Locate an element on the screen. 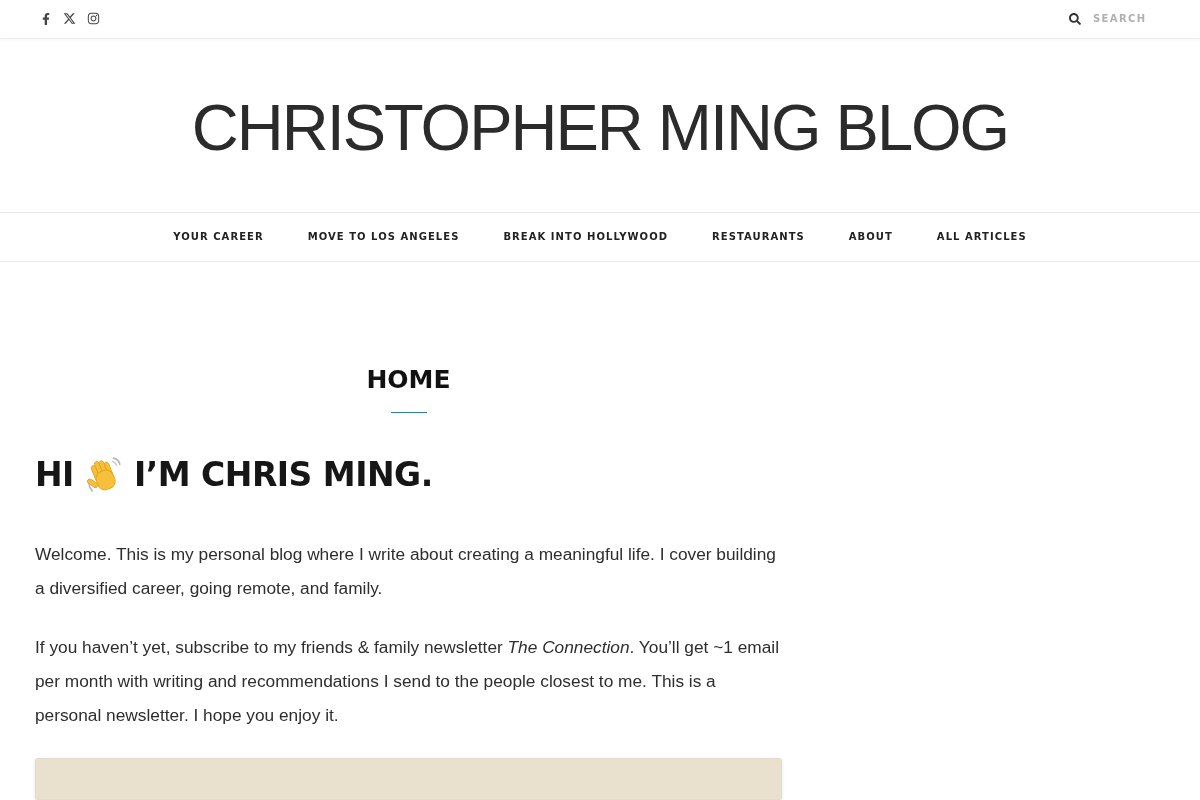 Image resolution: width=1200 pixels, height=800 pixels. facebook-icon is located at coordinates (46, 18).